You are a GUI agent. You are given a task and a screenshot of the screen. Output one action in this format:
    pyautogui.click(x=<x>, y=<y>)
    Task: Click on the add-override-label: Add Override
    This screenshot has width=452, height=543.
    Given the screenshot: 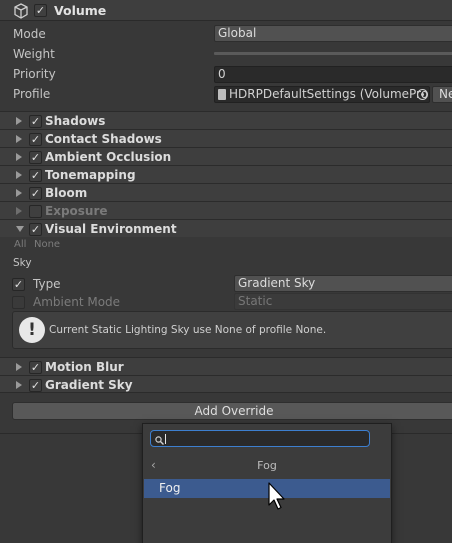 What is the action you would take?
    pyautogui.click(x=234, y=411)
    